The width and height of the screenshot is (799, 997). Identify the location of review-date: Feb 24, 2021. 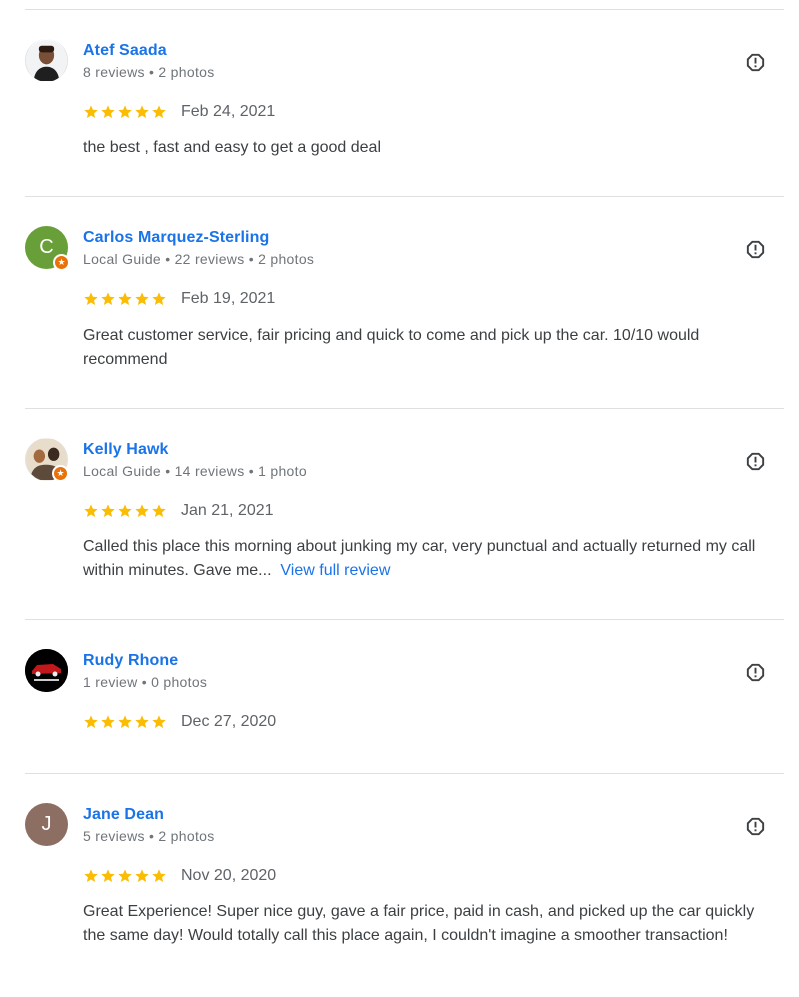
(228, 111).